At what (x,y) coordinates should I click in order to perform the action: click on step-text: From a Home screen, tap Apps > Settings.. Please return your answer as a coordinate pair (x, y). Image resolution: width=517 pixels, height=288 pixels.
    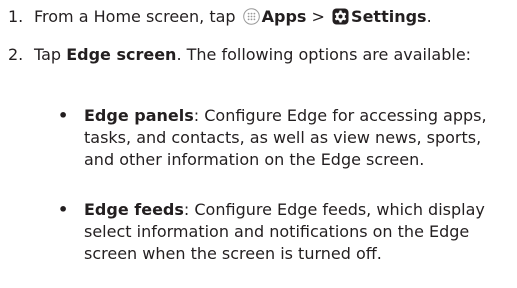
    Looking at the image, I should click on (274, 17).